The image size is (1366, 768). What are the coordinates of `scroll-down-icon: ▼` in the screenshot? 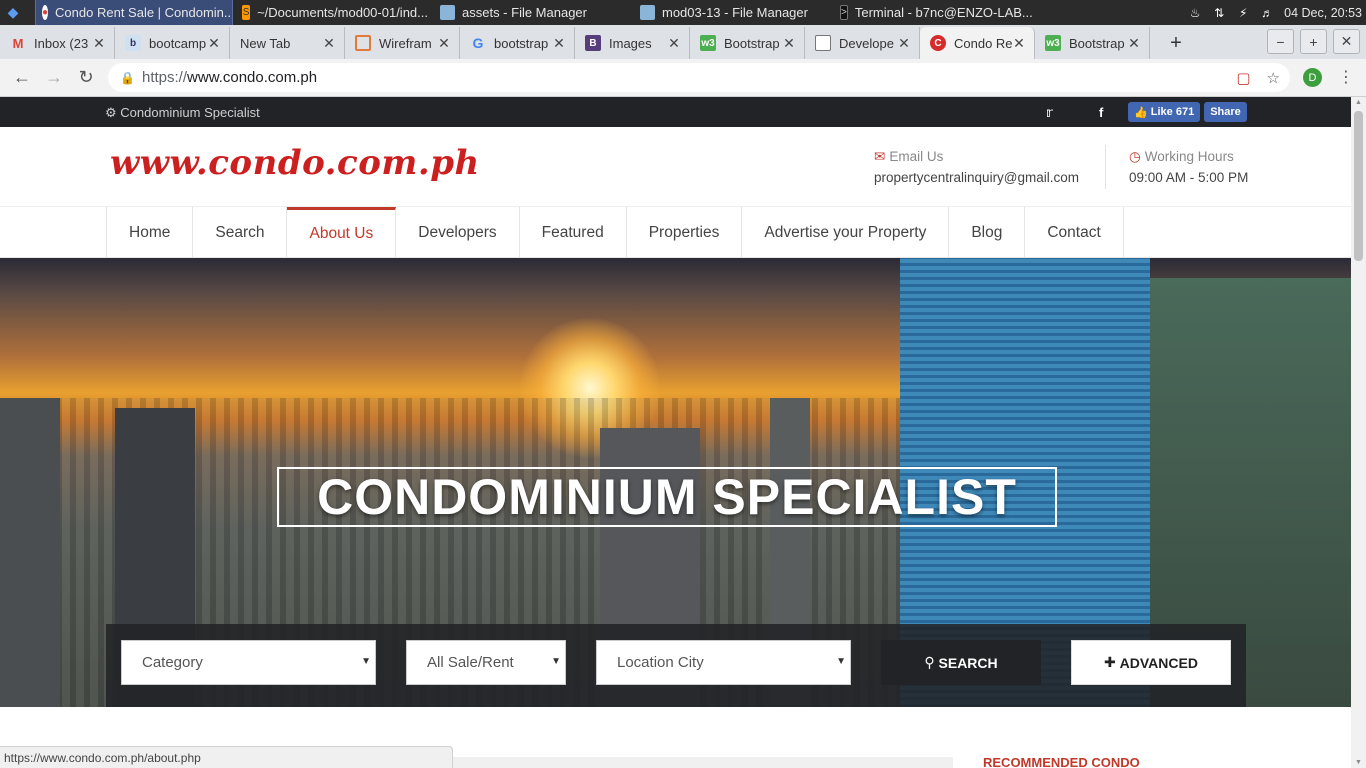 It's located at (1358, 762).